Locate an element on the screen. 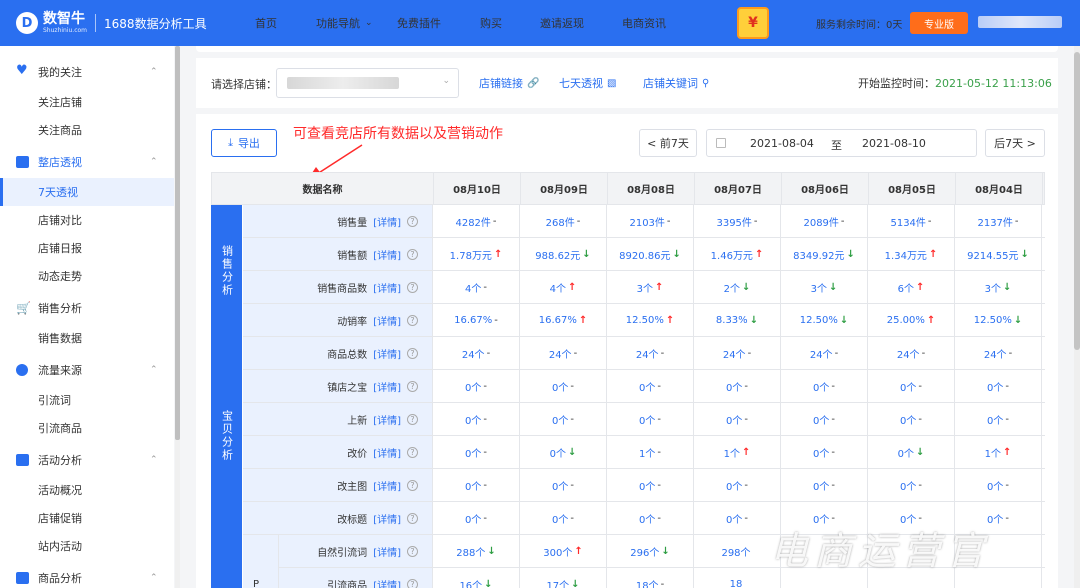  gift-icon: ¥ is located at coordinates (753, 23).